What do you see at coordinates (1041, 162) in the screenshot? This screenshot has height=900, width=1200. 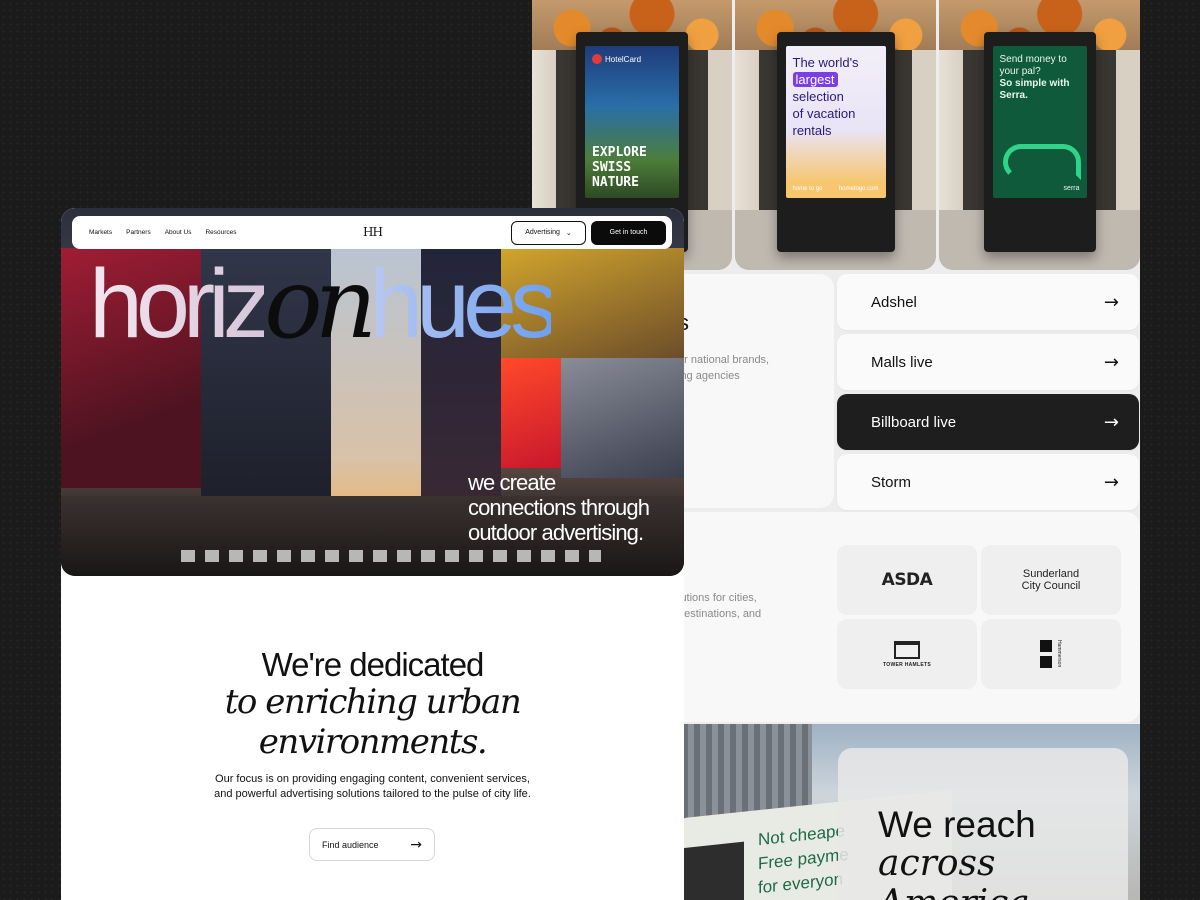 I see `serra-swoosh-icon` at bounding box center [1041, 162].